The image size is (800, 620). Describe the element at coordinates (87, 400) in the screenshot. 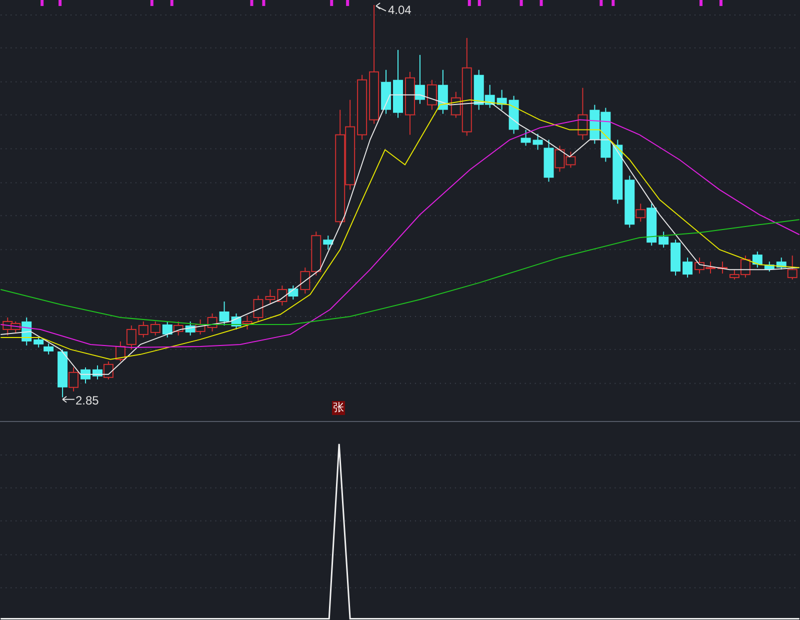

I see `low-price-label: 2.85` at that location.